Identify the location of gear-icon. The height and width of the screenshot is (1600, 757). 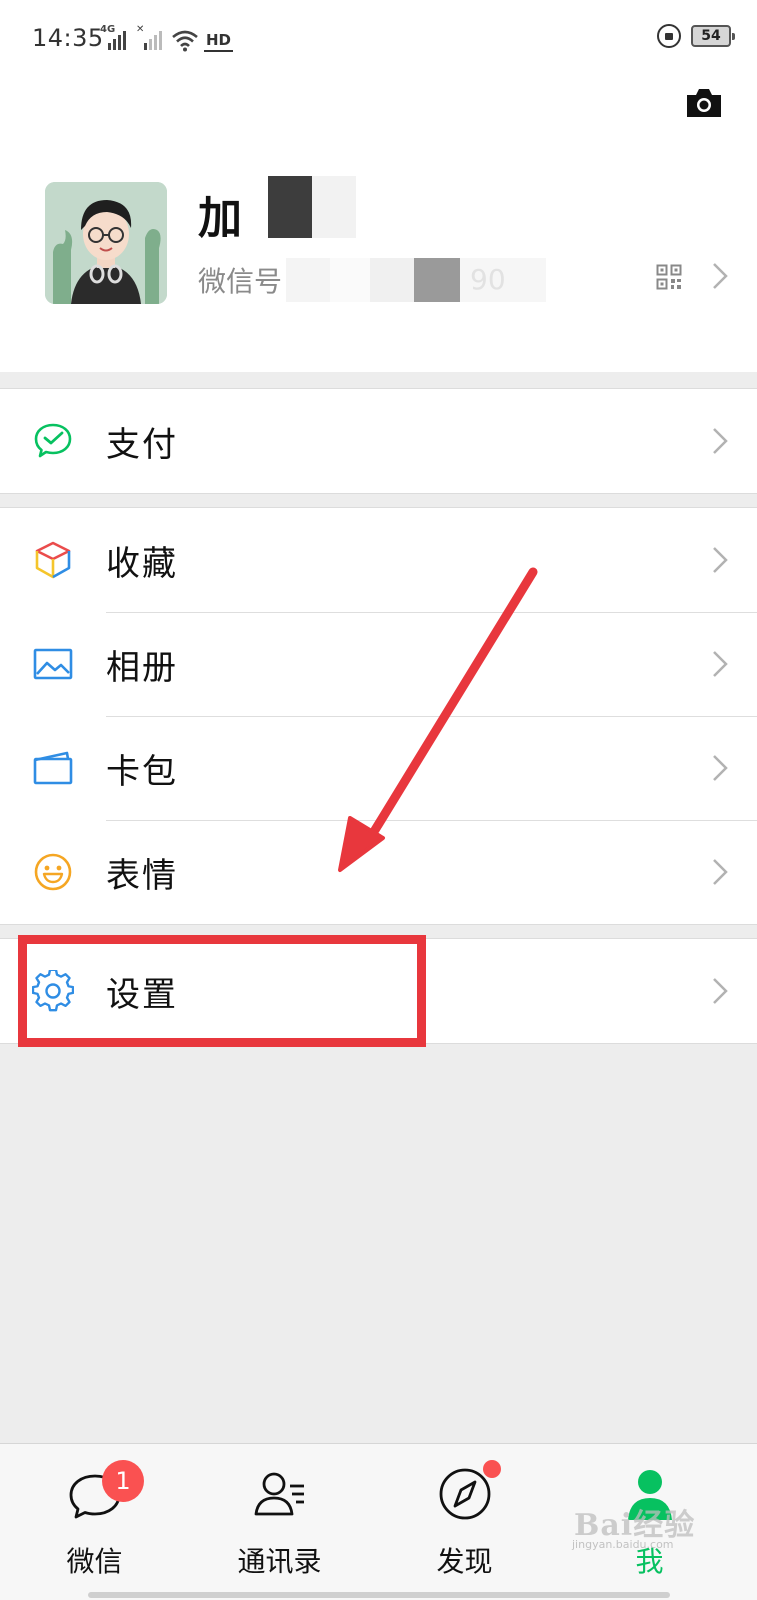
(53, 991).